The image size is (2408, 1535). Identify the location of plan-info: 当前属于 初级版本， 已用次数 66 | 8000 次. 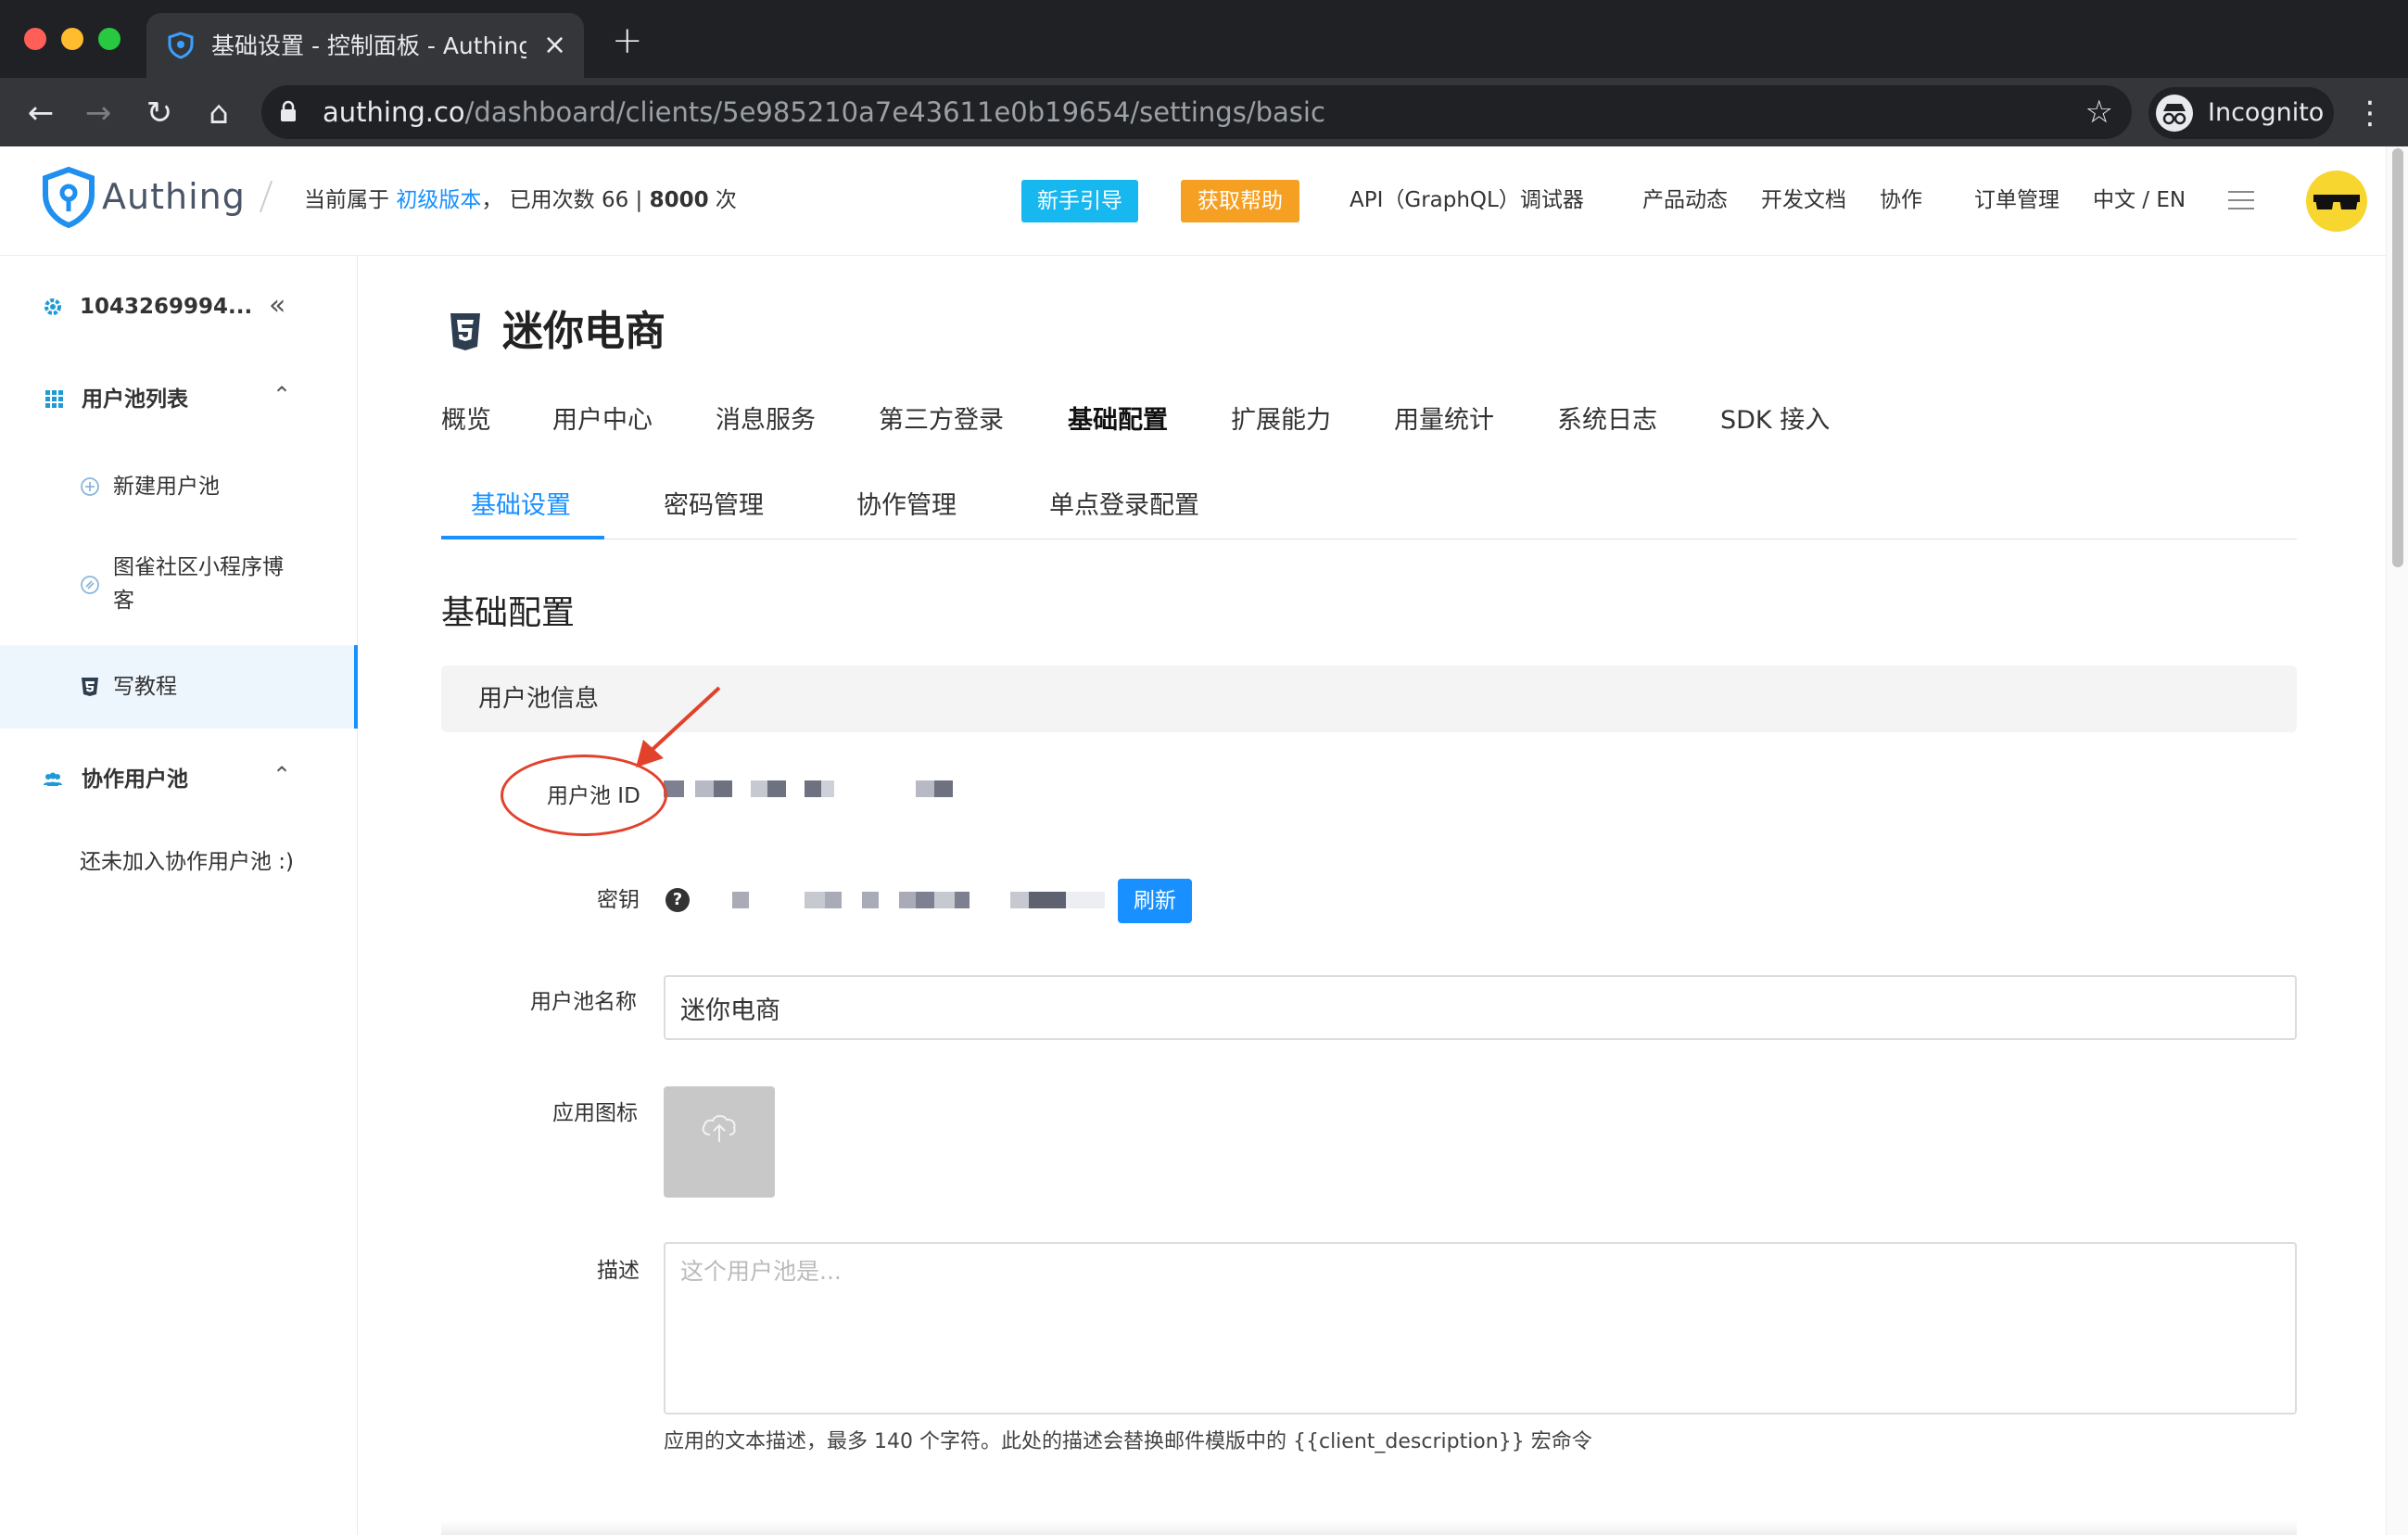
(521, 200).